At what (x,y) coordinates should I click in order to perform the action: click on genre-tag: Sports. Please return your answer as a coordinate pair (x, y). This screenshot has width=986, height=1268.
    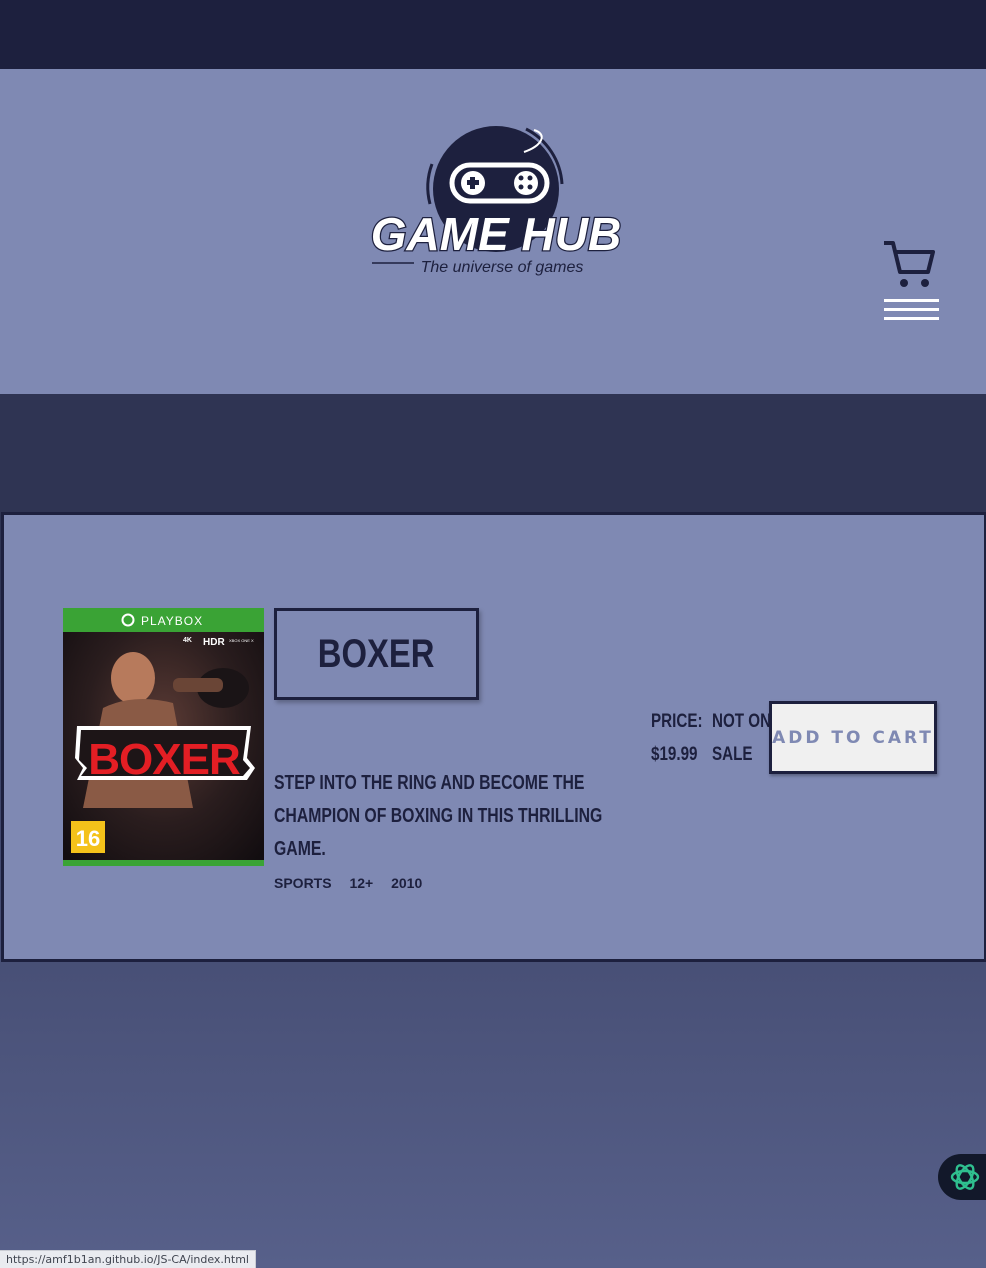
    Looking at the image, I should click on (303, 883).